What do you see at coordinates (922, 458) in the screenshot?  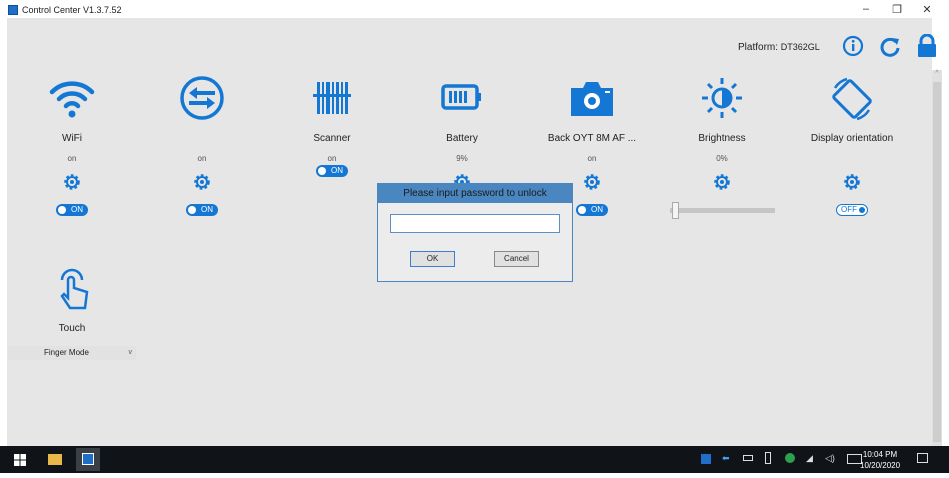 I see `notifications-icon` at bounding box center [922, 458].